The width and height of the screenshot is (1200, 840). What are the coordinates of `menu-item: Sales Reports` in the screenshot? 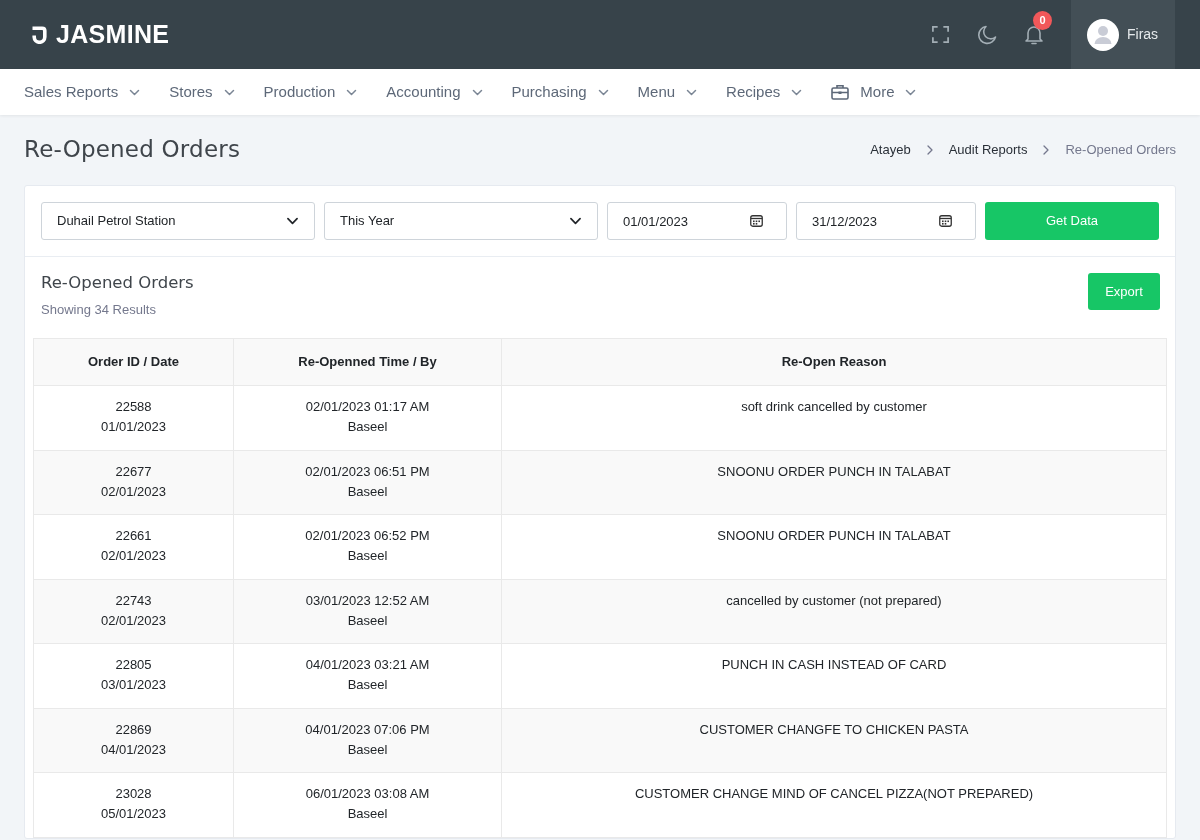 It's located at (82, 92).